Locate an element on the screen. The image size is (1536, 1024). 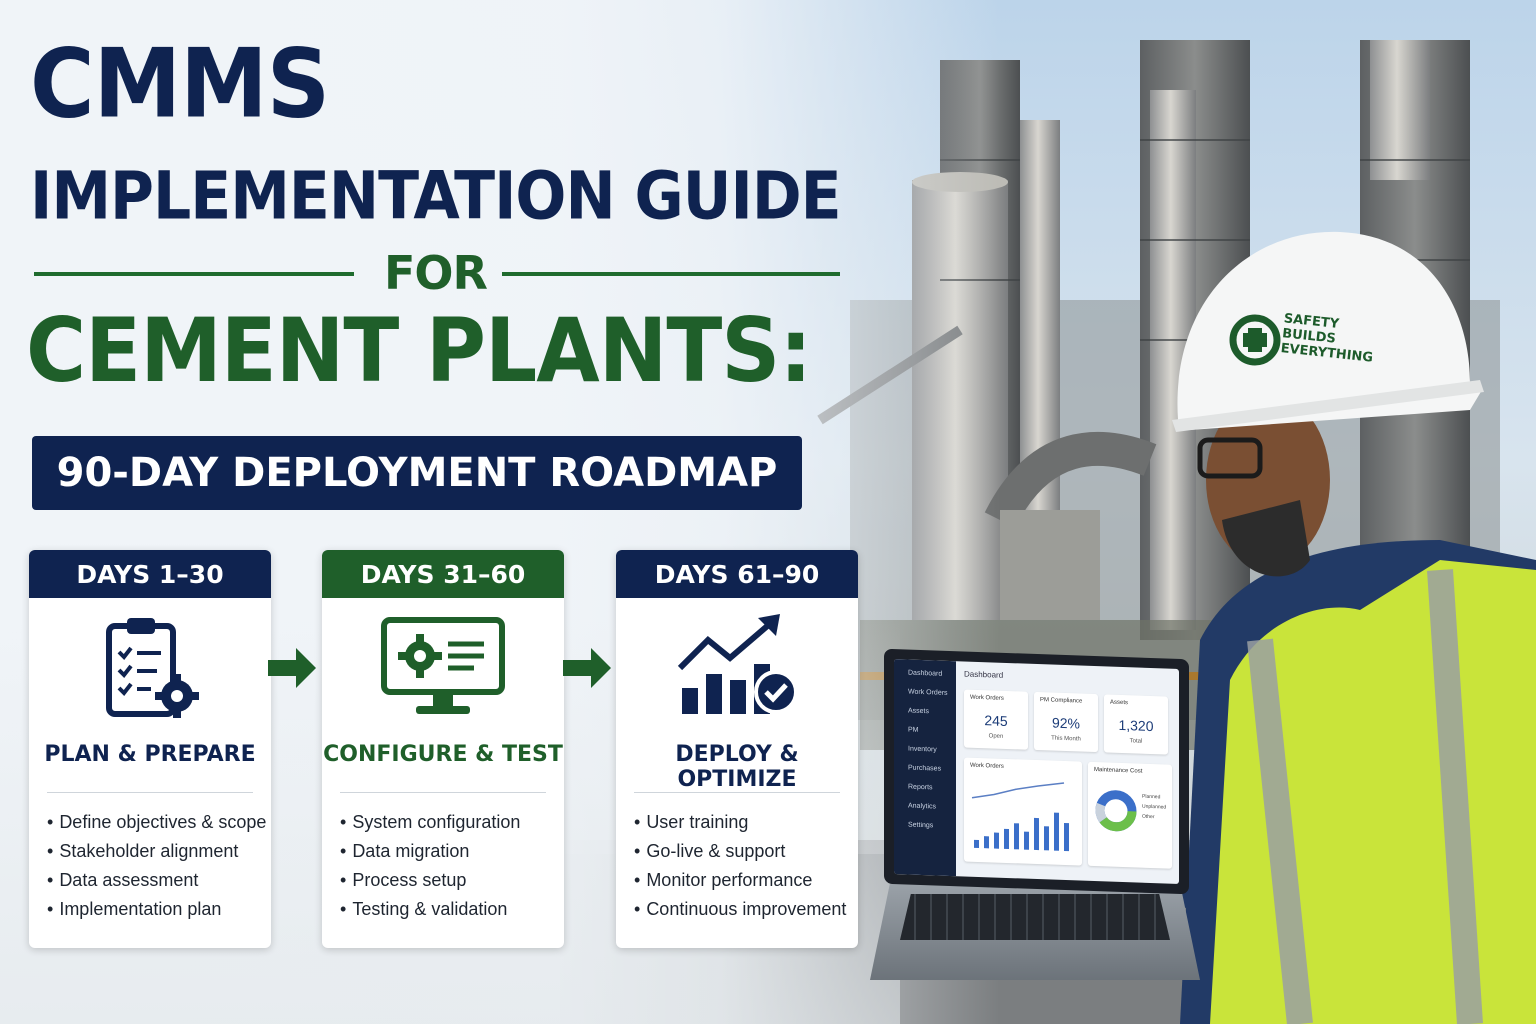
kpi-card-work-orders: Work Orders 245 Open is located at coordinates (996, 719).